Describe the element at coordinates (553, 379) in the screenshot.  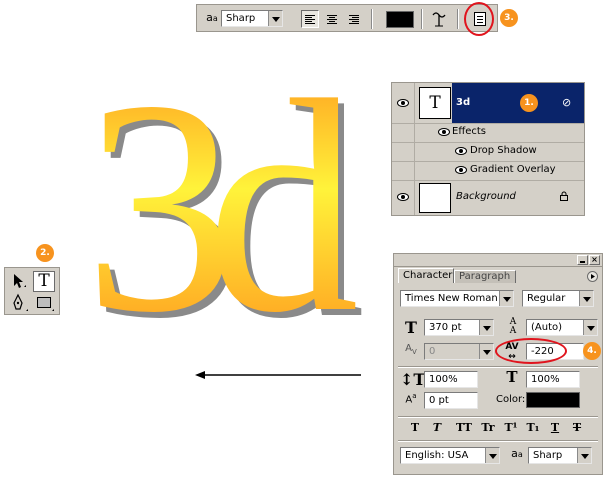
I see `horizontal-scale-field: 100%` at that location.